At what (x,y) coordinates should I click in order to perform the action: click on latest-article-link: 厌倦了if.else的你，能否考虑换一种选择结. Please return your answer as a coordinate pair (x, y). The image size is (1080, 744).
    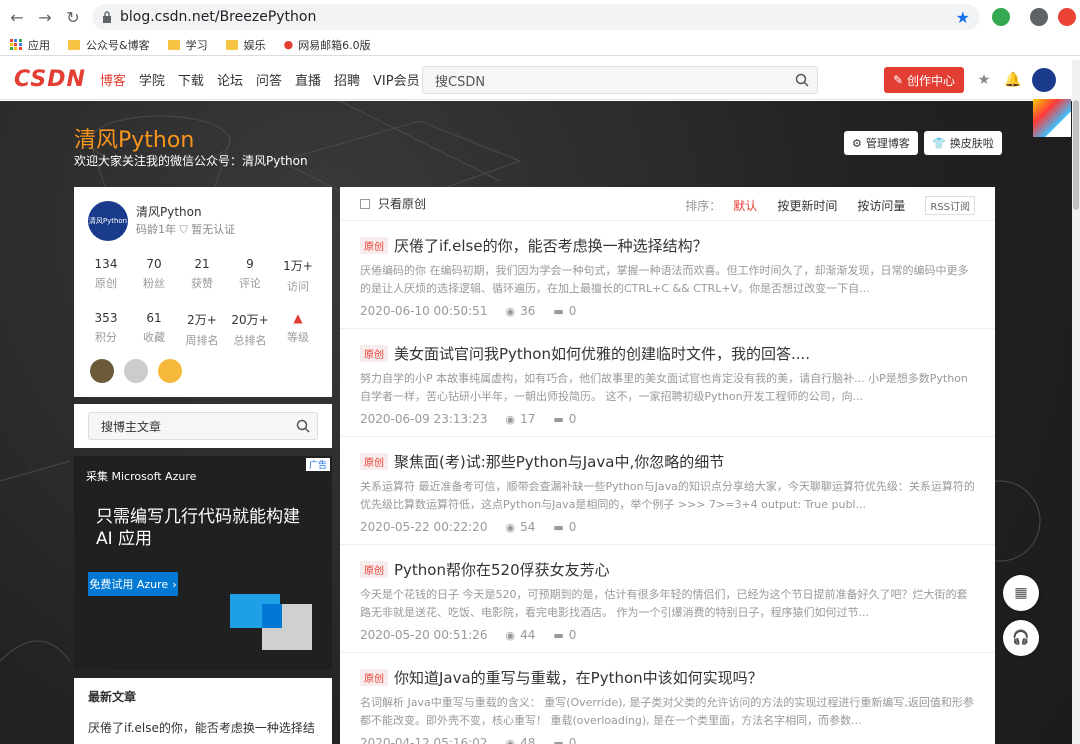
    Looking at the image, I should click on (203, 727).